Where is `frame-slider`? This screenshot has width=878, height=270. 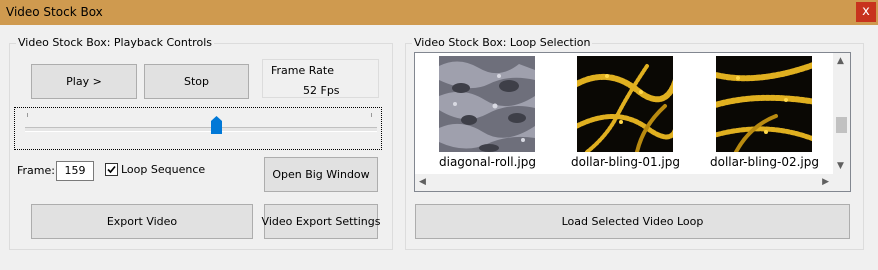 frame-slider is located at coordinates (198, 128).